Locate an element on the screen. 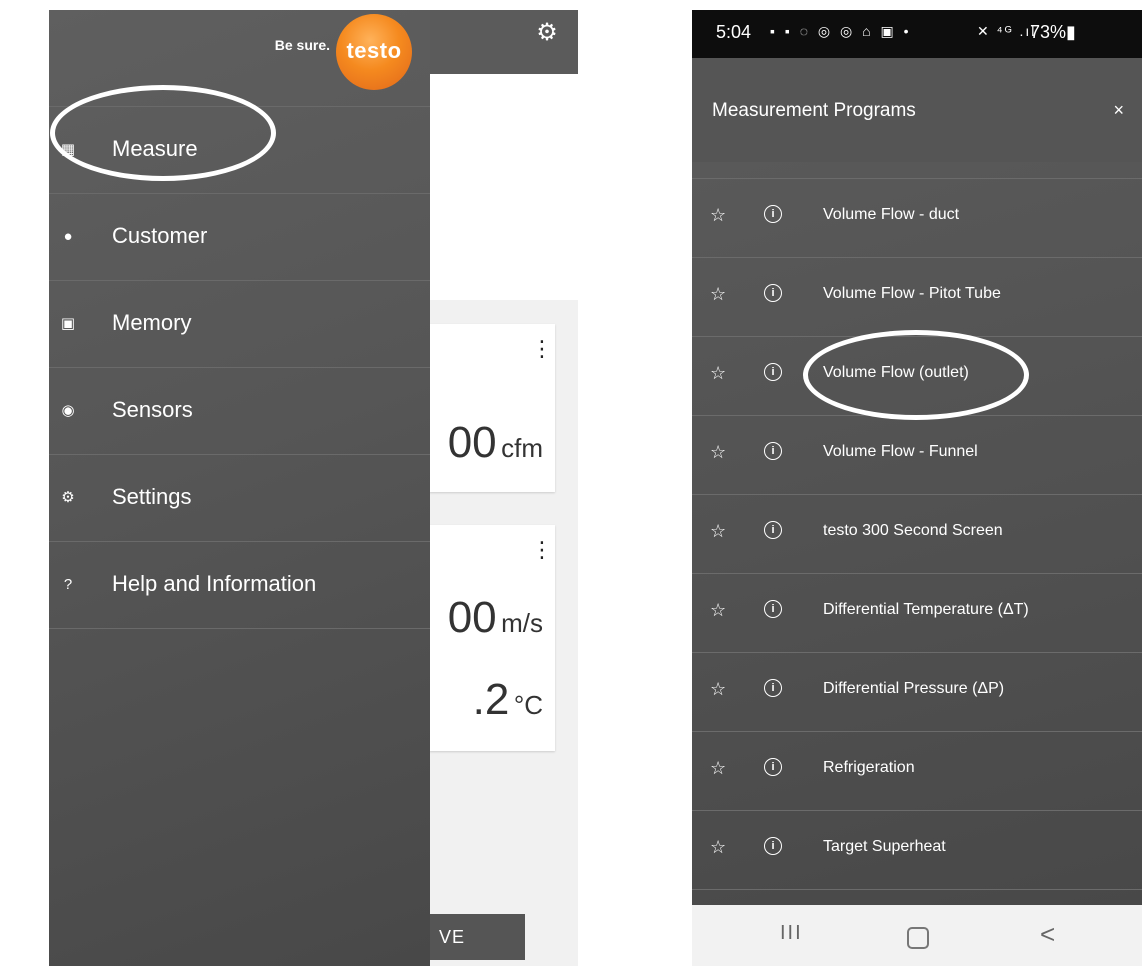  highlight-circle-measure is located at coordinates (163, 133).